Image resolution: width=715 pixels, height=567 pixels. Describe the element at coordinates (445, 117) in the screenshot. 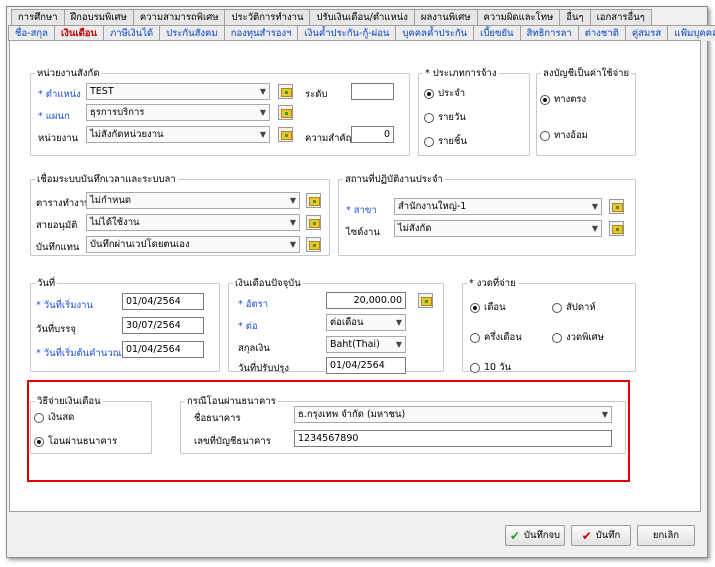

I see `employ-type-radio-1: รายวัน` at that location.